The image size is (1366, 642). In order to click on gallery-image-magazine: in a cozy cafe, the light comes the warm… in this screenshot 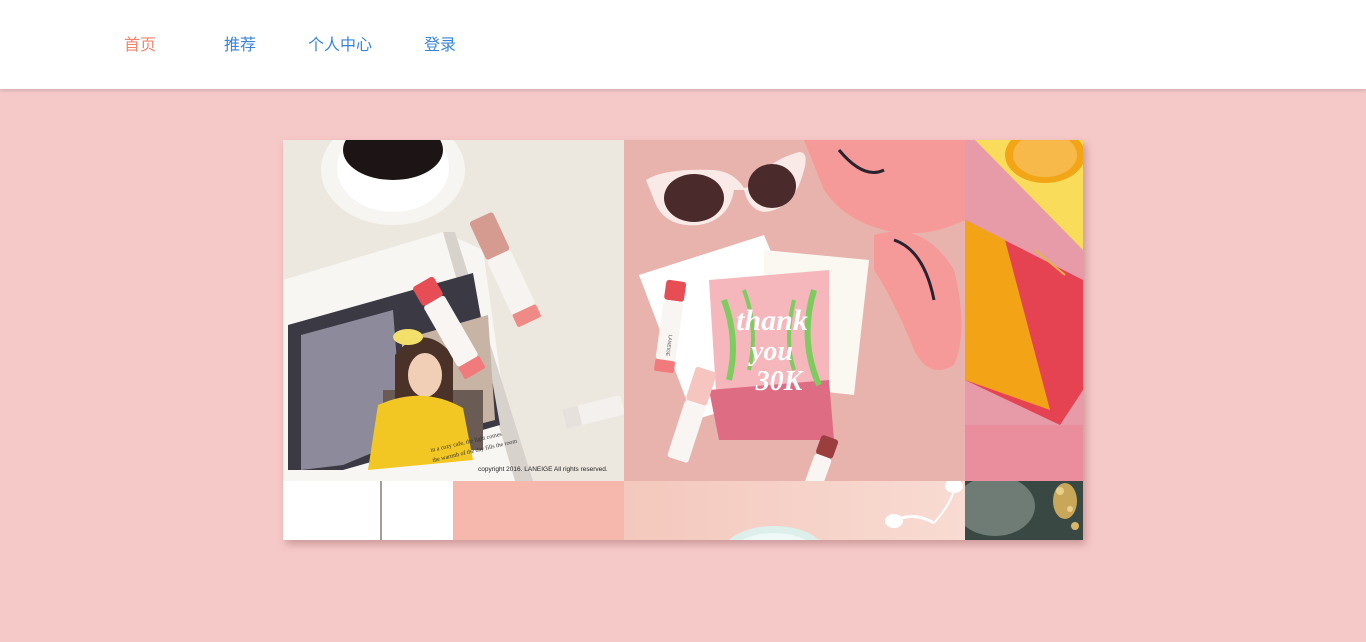, I will do `click(453, 310)`.